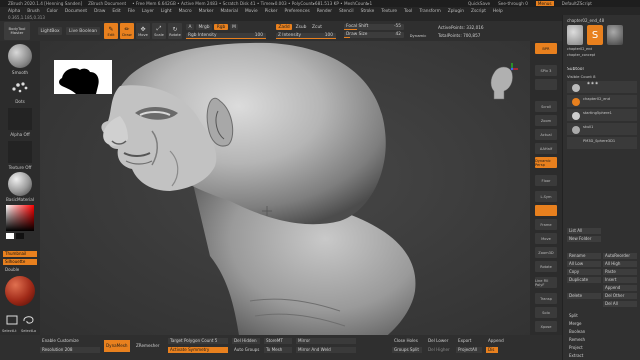 The image size is (640, 360). Describe the element at coordinates (99, 11) in the screenshot. I see `menu-draw: Draw` at that location.